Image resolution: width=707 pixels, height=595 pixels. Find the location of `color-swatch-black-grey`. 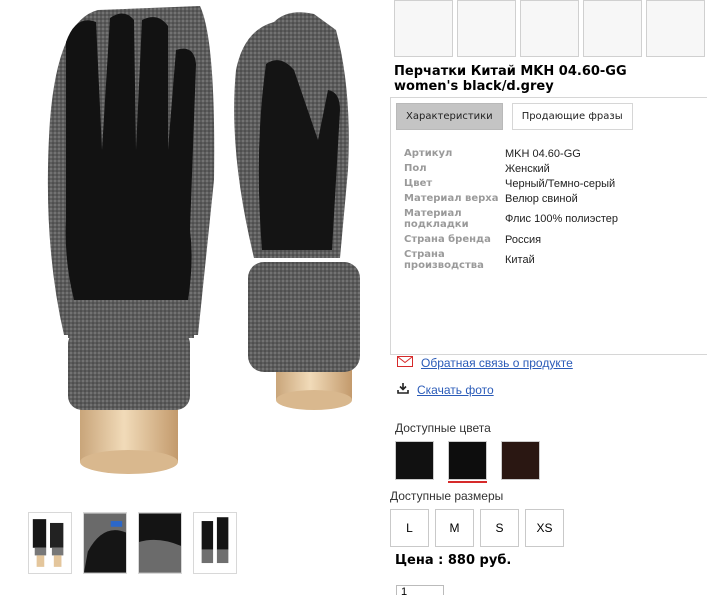

color-swatch-black-grey is located at coordinates (467, 462).